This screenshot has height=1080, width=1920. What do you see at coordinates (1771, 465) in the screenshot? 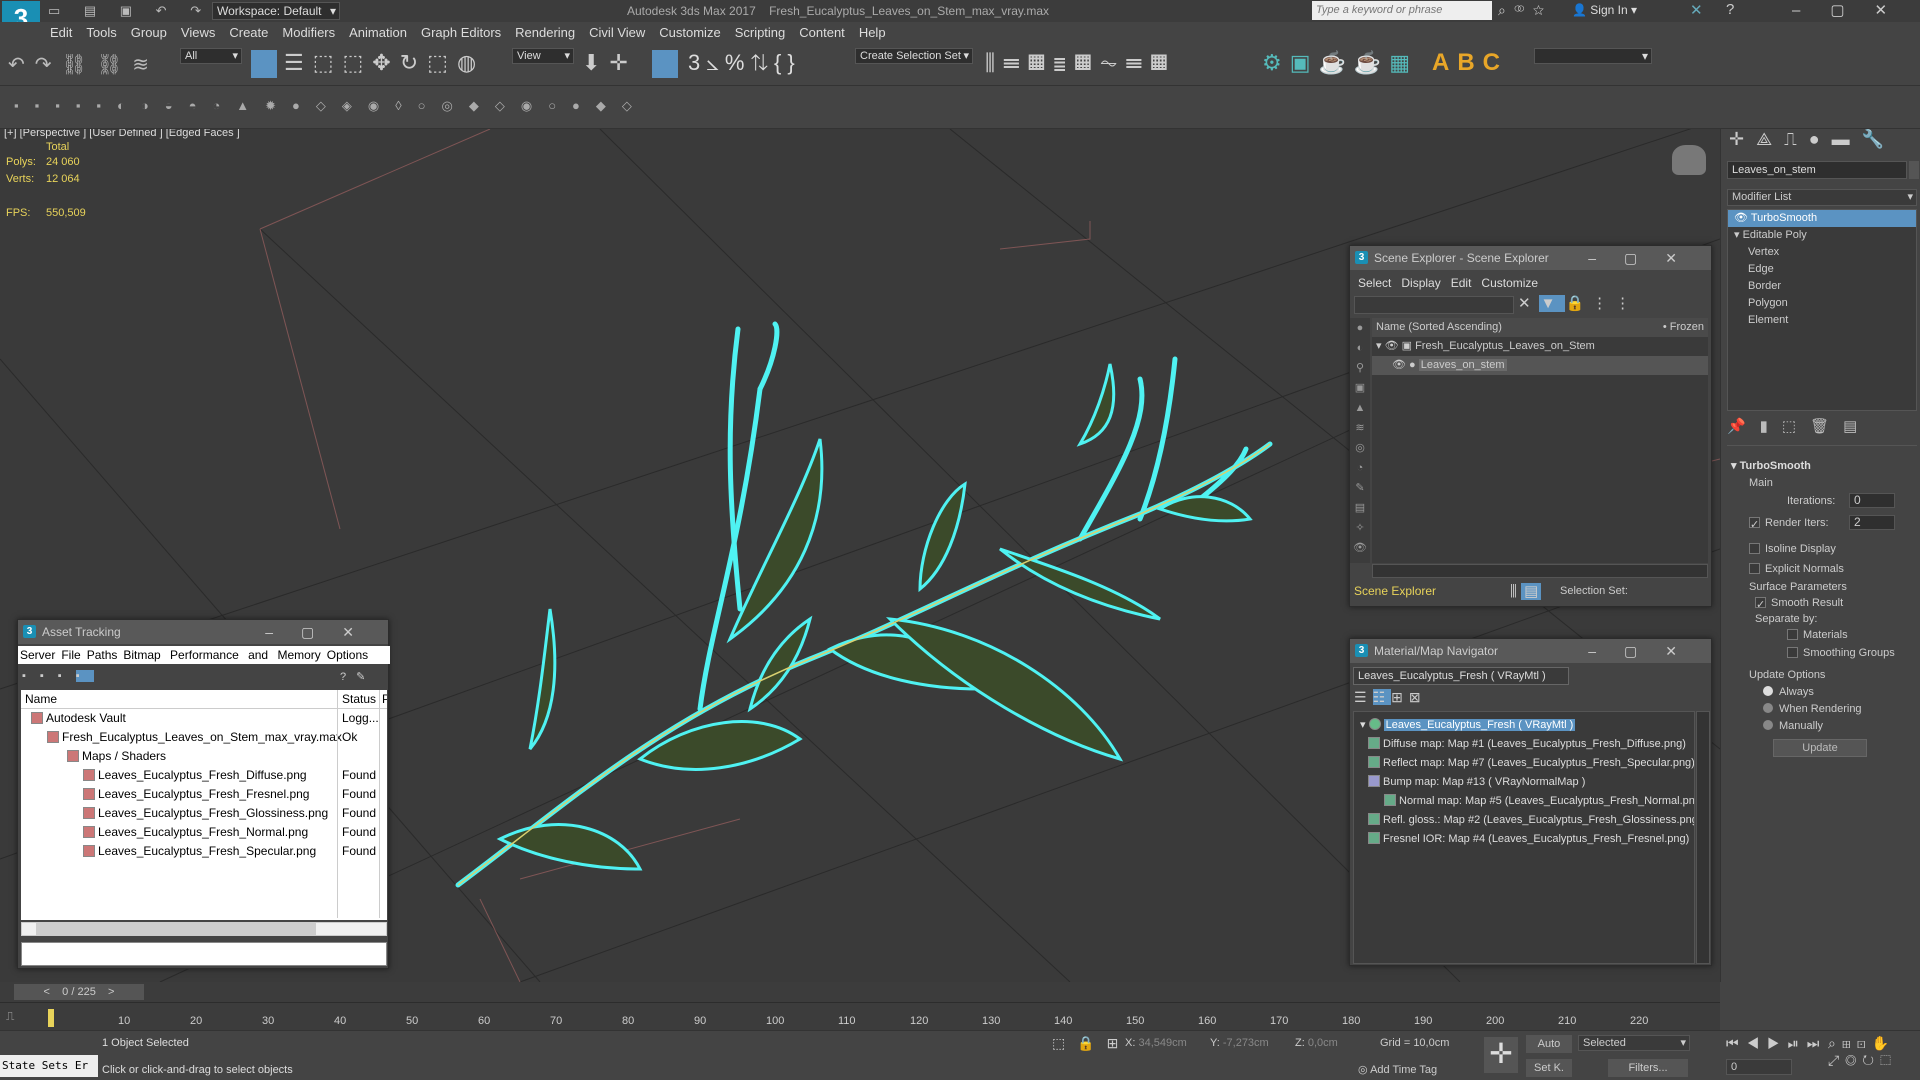
I see `turbosmooth-rollout-header: ▾ TurboSmooth` at bounding box center [1771, 465].